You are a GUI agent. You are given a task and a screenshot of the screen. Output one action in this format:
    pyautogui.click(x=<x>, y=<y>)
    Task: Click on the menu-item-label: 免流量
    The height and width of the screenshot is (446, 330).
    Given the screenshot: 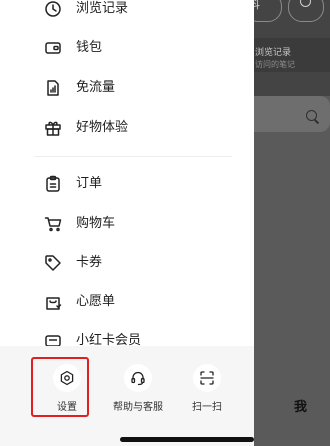 What is the action you would take?
    pyautogui.click(x=96, y=87)
    